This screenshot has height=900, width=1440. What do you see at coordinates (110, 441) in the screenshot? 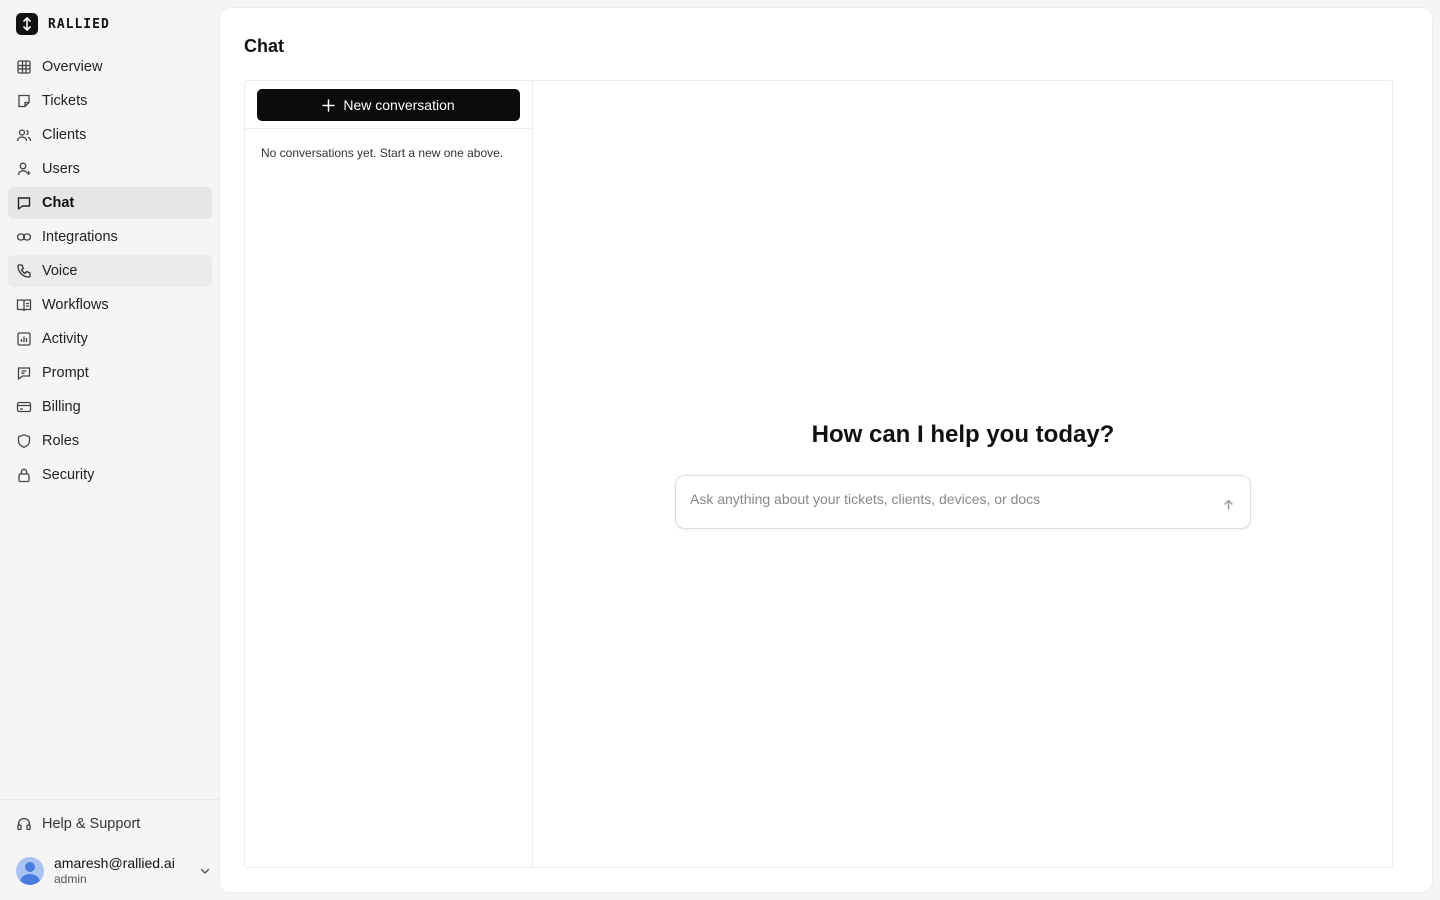
I see `sidebar-item-roles: Roles` at bounding box center [110, 441].